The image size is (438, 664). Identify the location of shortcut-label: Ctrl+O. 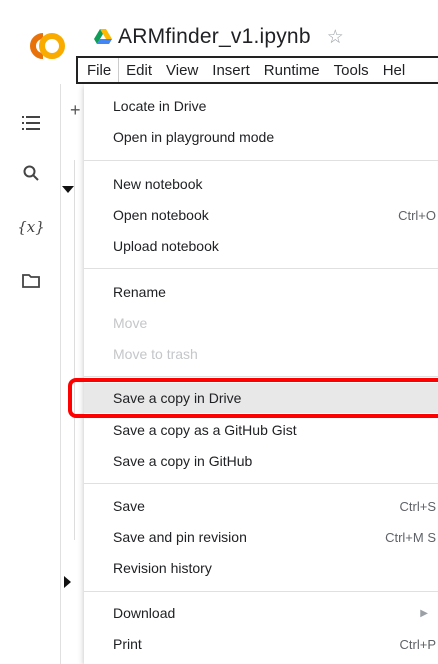
(417, 215).